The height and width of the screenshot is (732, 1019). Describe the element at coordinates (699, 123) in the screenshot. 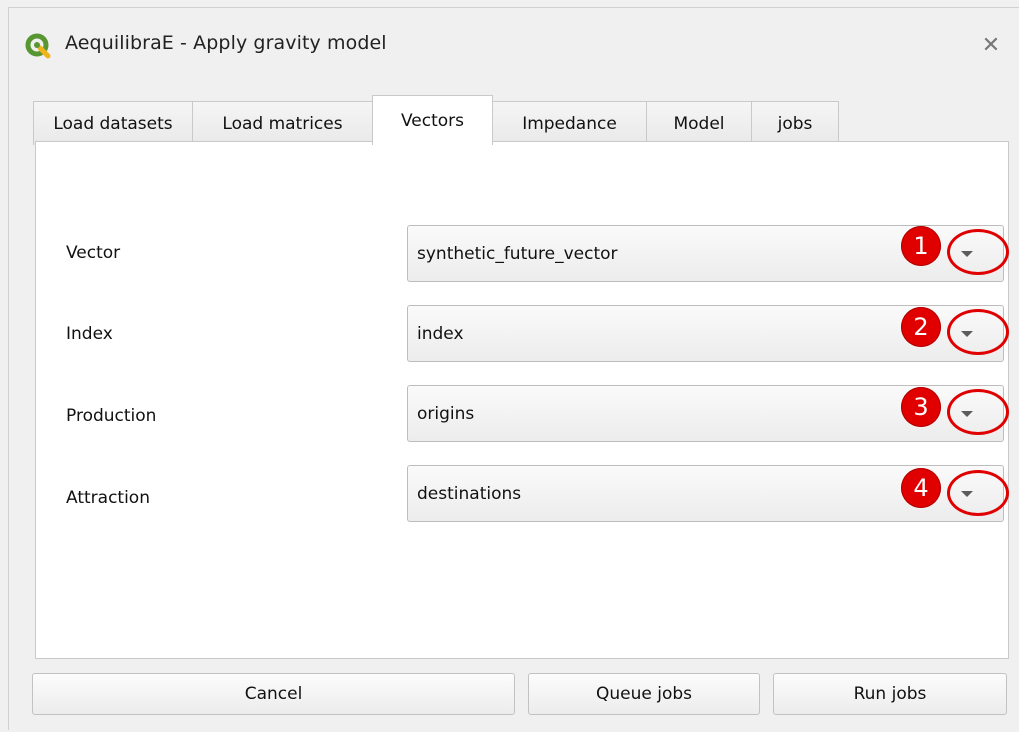

I see `tab-model: Model` at that location.